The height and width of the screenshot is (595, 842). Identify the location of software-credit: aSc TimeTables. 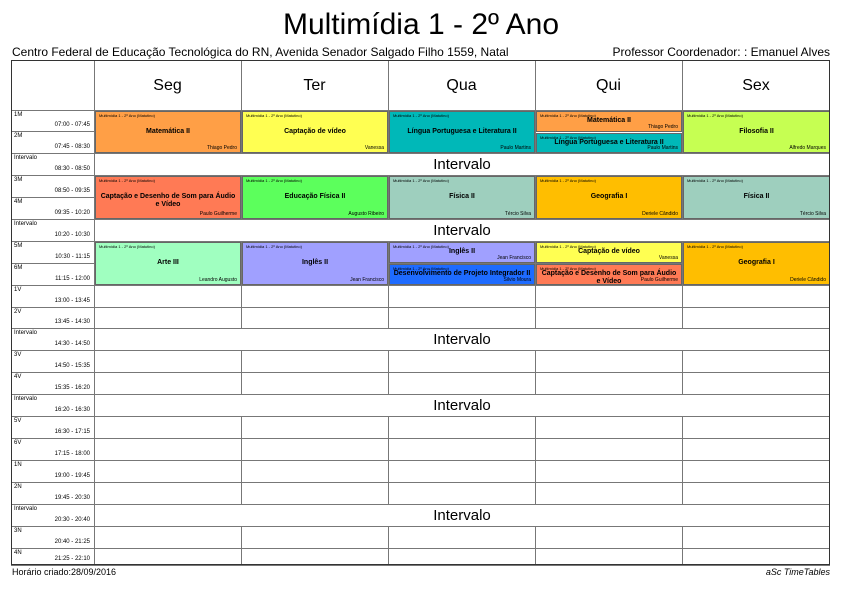
(797, 572).